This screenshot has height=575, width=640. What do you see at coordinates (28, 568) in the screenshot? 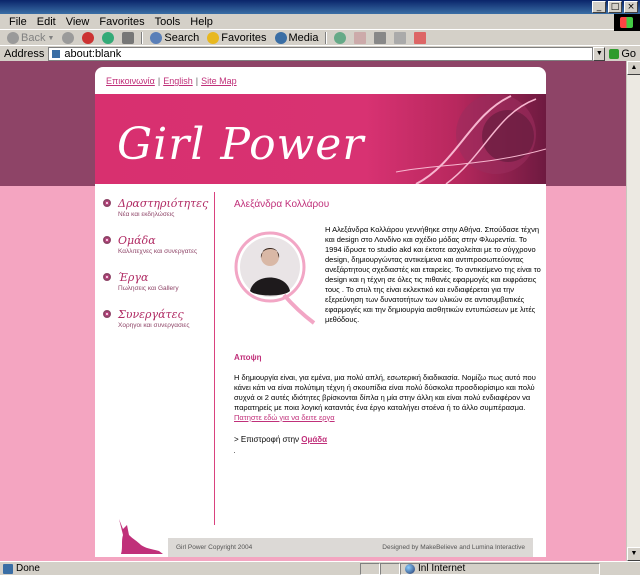
I see `status-text: Done` at bounding box center [28, 568].